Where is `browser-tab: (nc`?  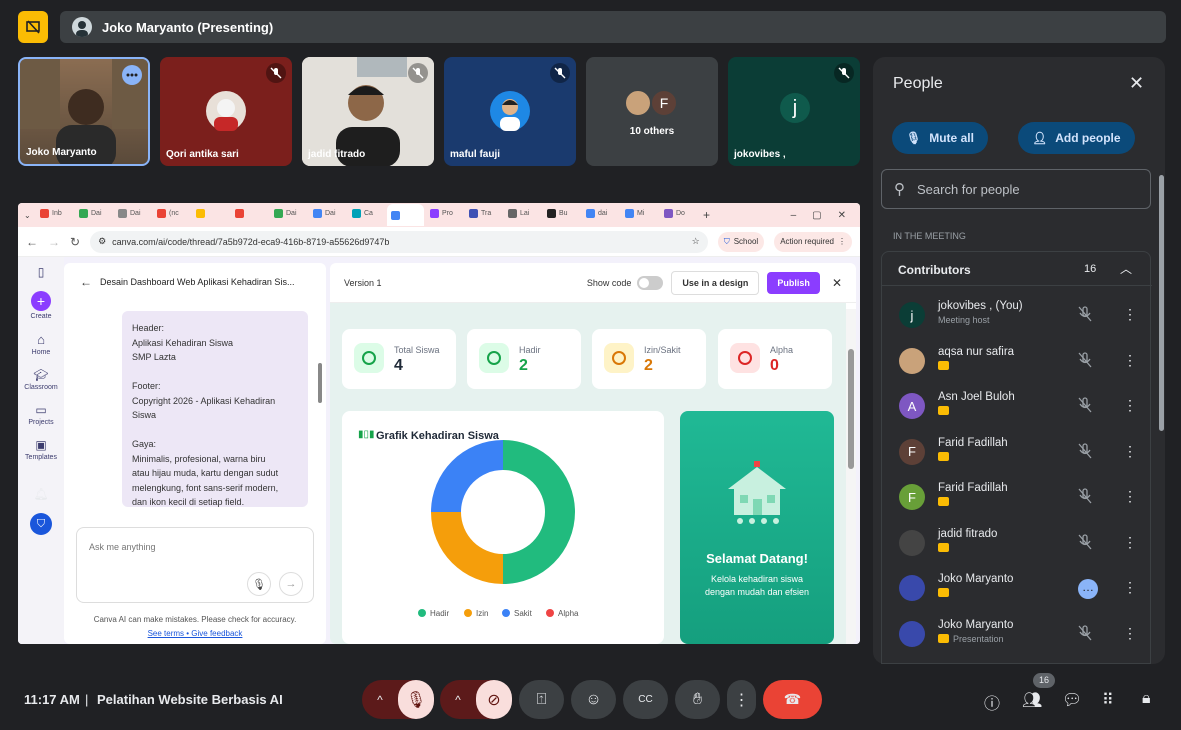
browser-tab: (nc is located at coordinates (171, 213).